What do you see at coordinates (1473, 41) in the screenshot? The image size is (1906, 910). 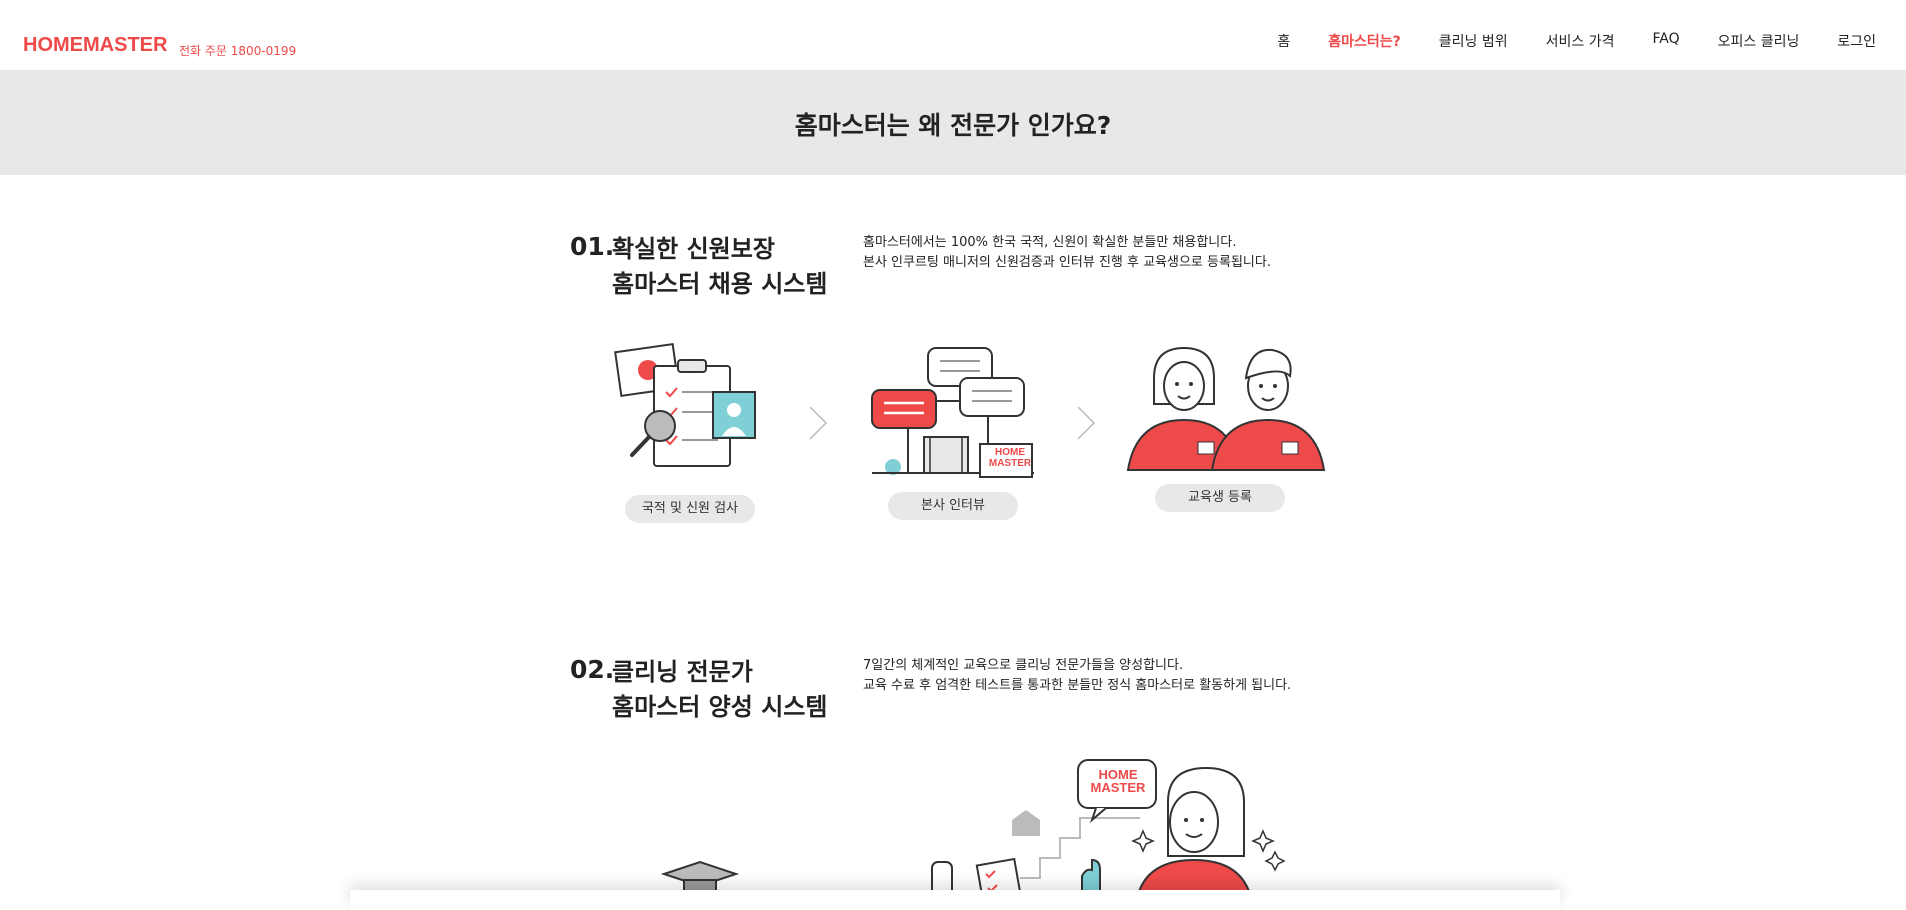 I see `nav-cleaning-scope: 클리닝 범위` at bounding box center [1473, 41].